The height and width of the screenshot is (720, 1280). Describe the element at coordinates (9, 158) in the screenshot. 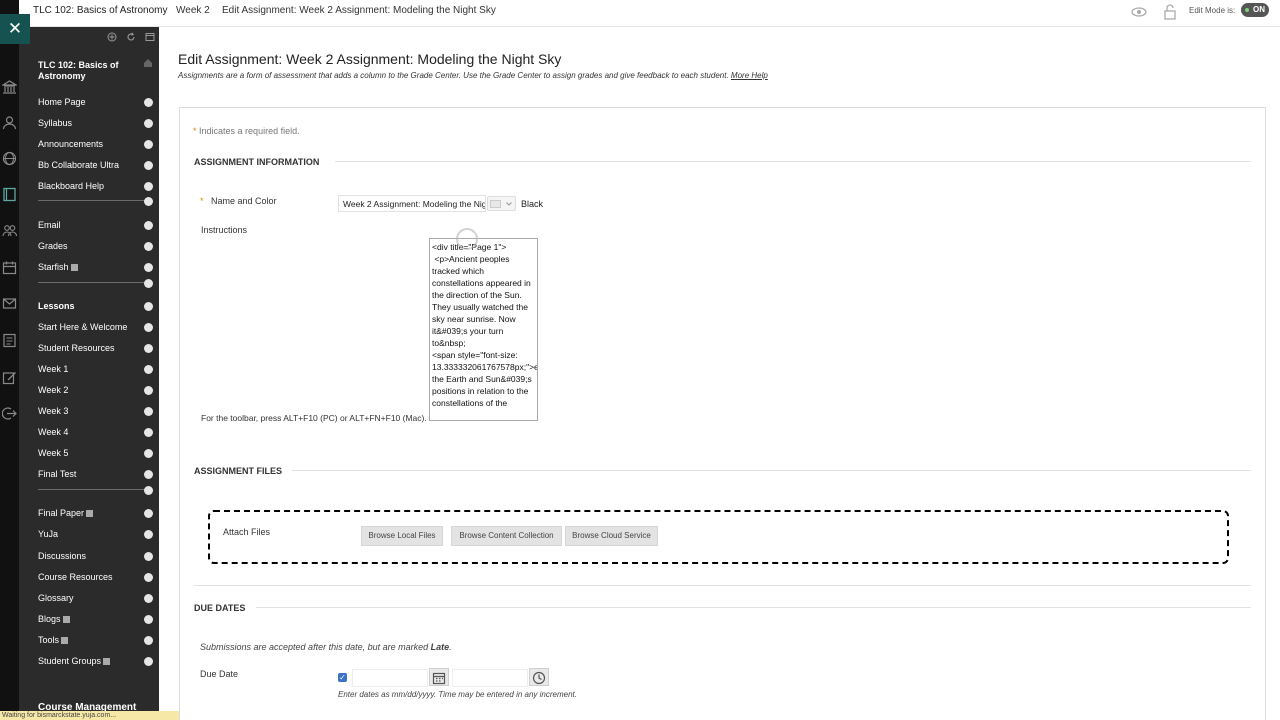

I see `globe-icon` at that location.